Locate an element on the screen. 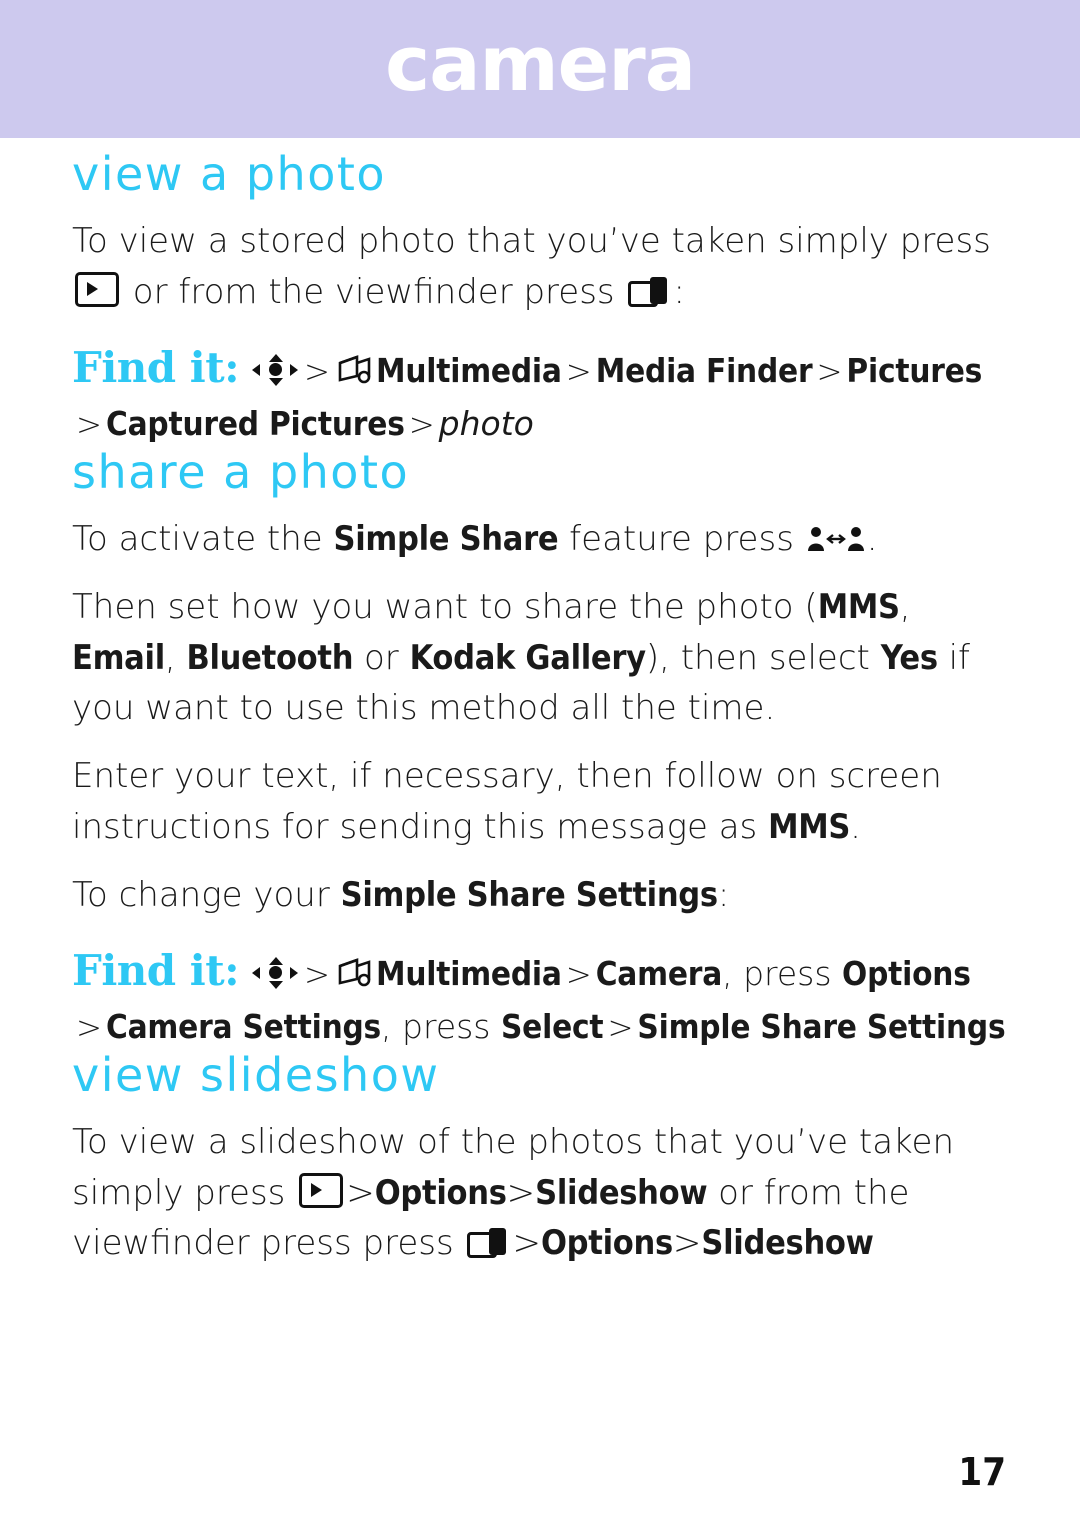 Image resolution: width=1080 pixels, height=1532 pixels. page-number: 17 is located at coordinates (982, 1472).